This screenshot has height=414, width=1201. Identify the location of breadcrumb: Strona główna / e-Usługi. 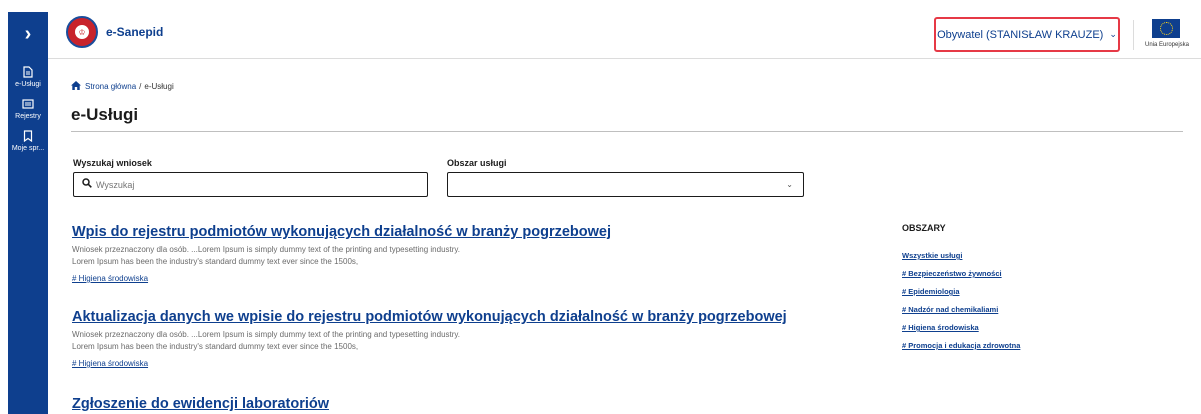
(122, 86).